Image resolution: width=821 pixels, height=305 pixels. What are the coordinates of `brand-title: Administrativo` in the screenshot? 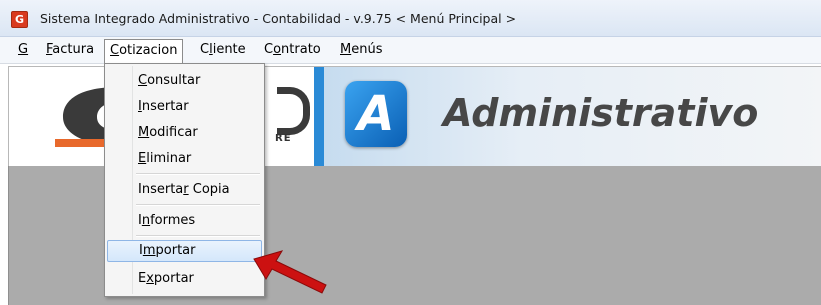 It's located at (601, 113).